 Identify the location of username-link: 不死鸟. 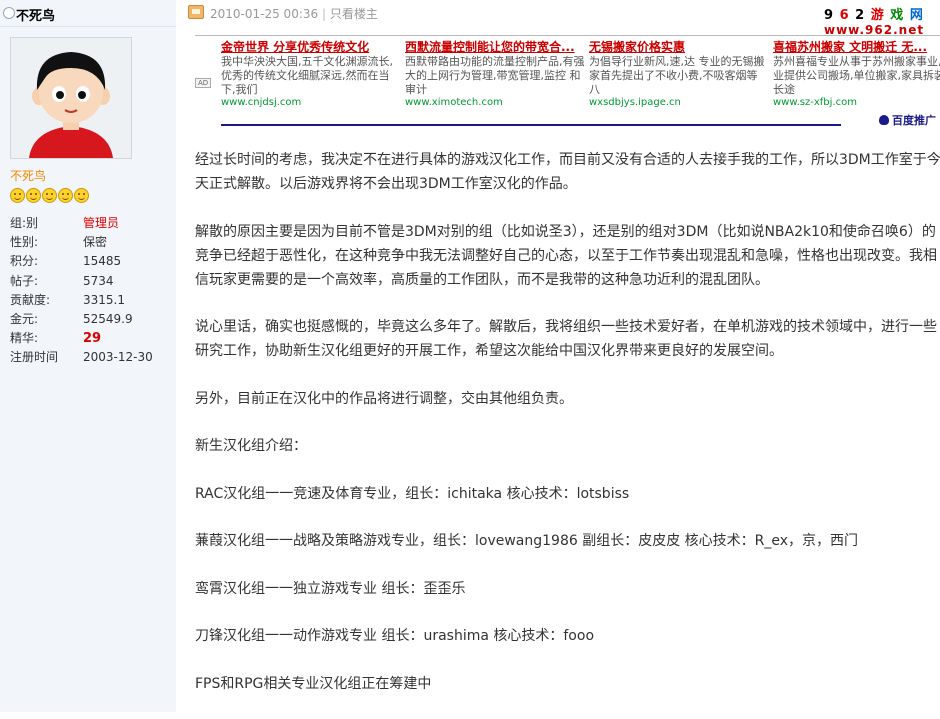
(35, 14).